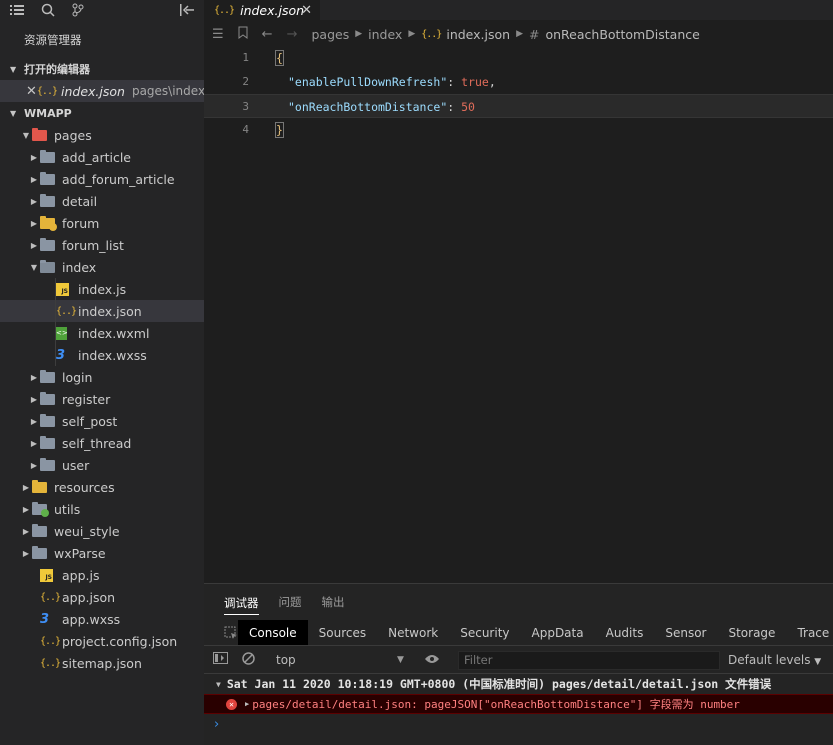  What do you see at coordinates (91, 619) in the screenshot?
I see `tree-item-label: app.wxss` at bounding box center [91, 619].